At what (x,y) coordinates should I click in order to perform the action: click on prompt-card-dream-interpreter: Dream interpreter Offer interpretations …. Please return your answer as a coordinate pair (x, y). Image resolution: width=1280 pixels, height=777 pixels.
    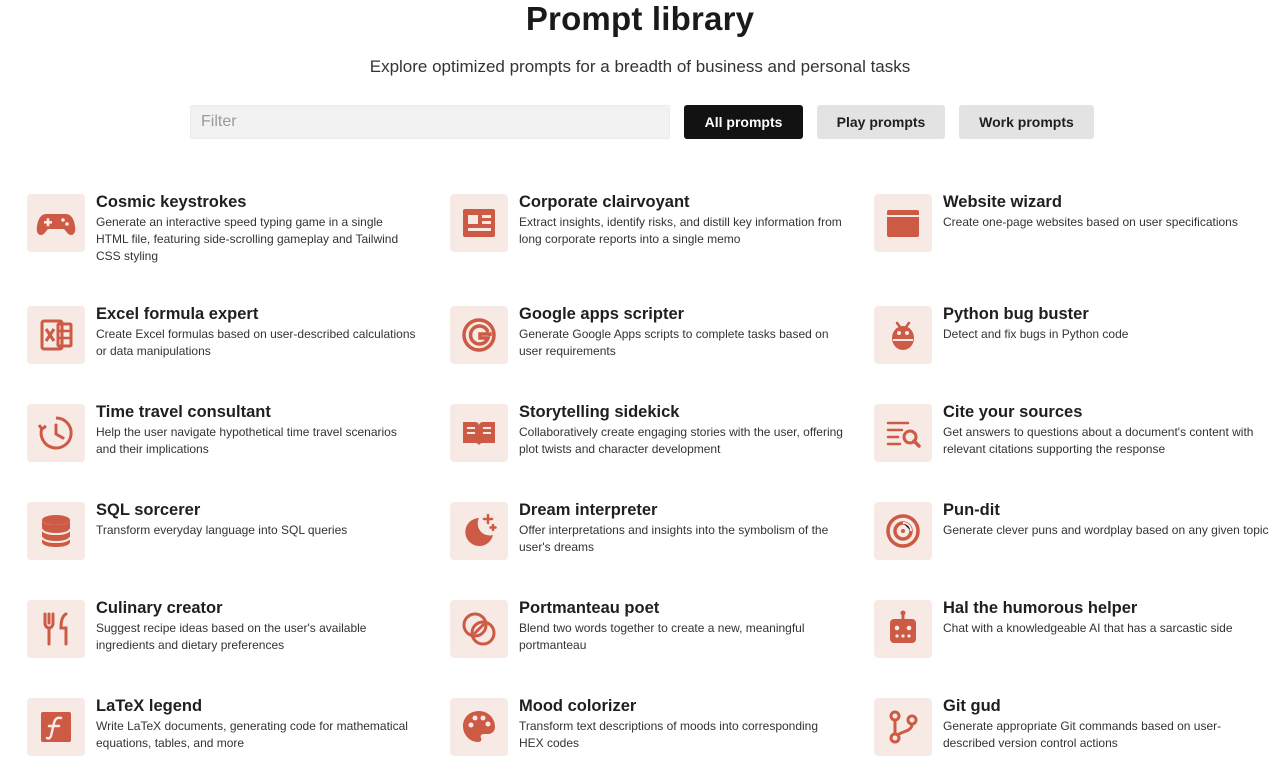
    Looking at the image, I should click on (650, 546).